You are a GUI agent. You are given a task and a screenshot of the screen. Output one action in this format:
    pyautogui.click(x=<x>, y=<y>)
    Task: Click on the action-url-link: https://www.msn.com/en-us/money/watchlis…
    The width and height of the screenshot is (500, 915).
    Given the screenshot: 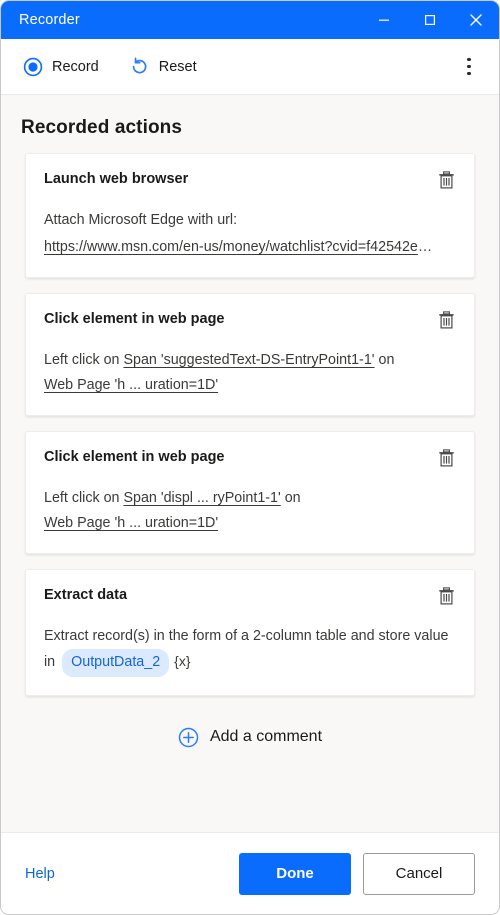 What is the action you would take?
    pyautogui.click(x=231, y=247)
    